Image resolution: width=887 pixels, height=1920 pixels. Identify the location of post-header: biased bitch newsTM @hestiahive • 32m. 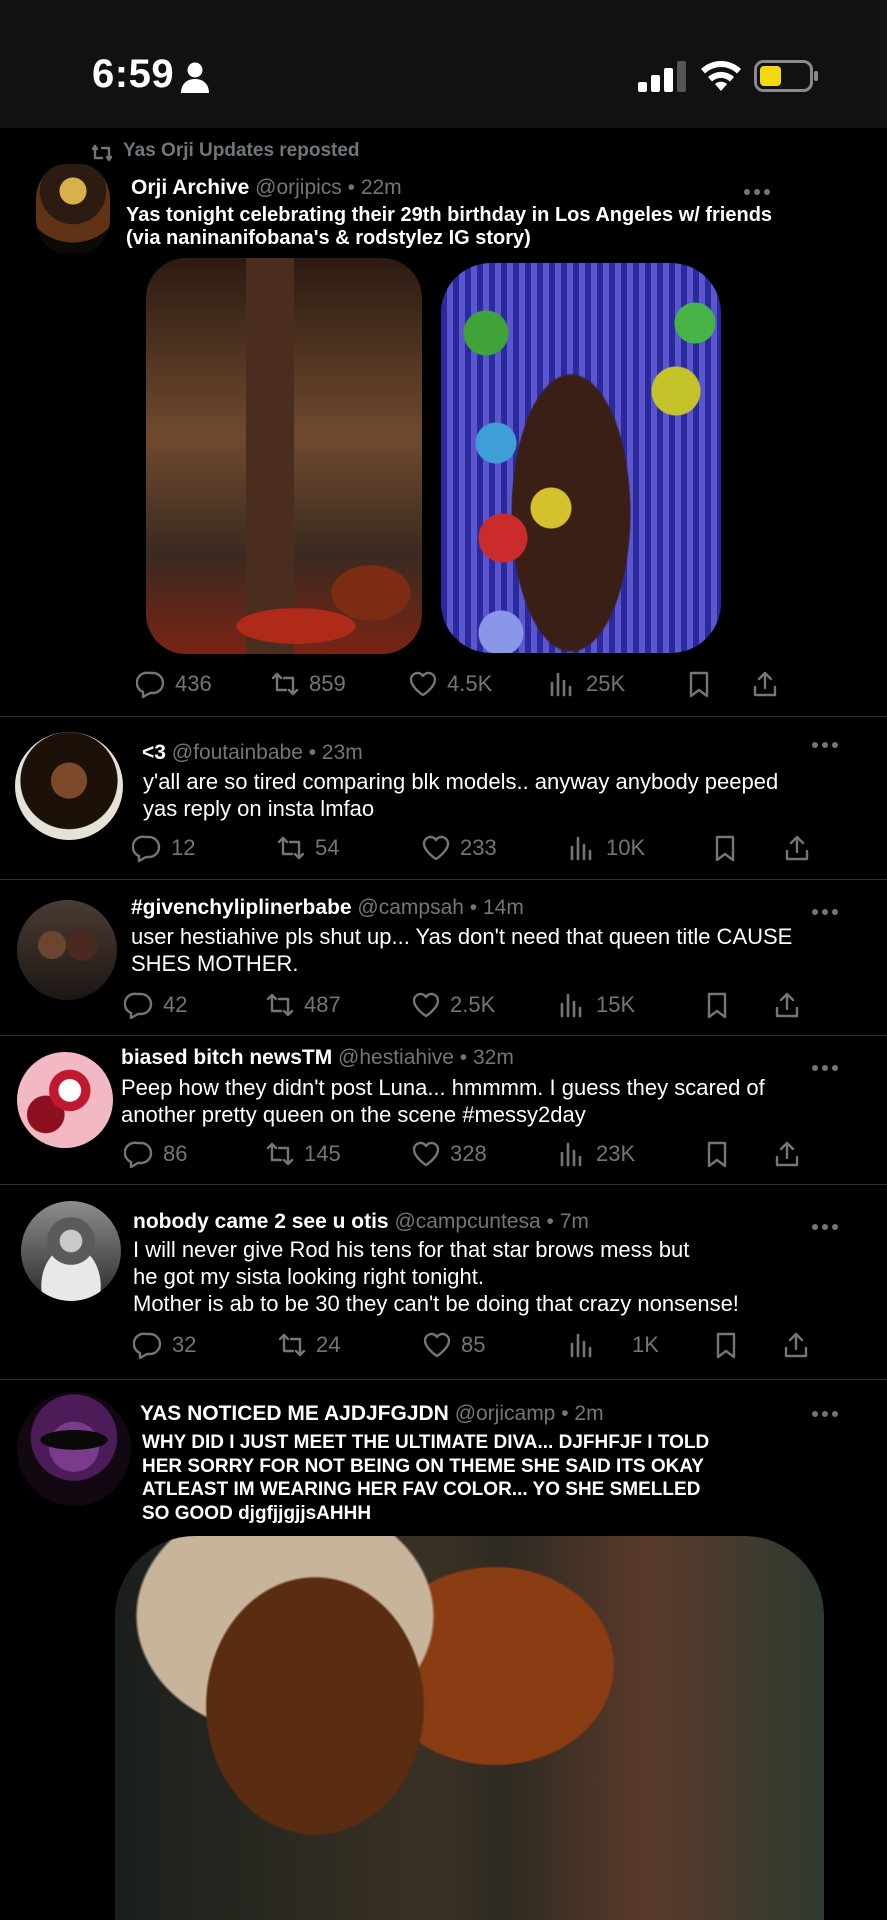
(317, 1058).